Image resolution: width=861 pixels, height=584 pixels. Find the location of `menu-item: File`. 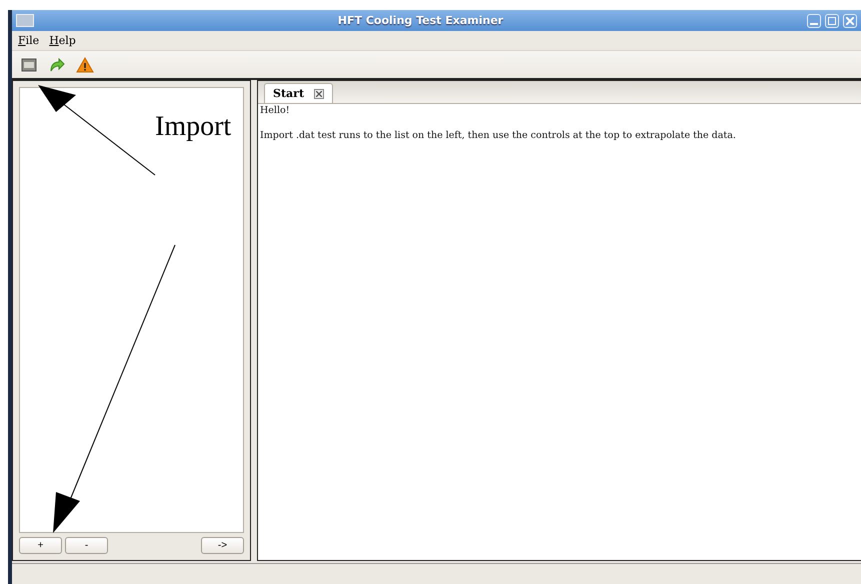

menu-item: File is located at coordinates (29, 40).